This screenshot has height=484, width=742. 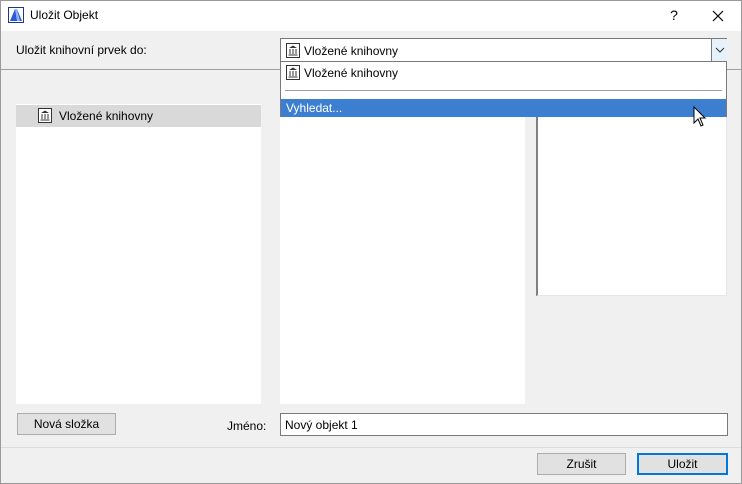 What do you see at coordinates (503, 74) in the screenshot?
I see `dropdown-item-embedded-libraries: Vložené knihovny` at bounding box center [503, 74].